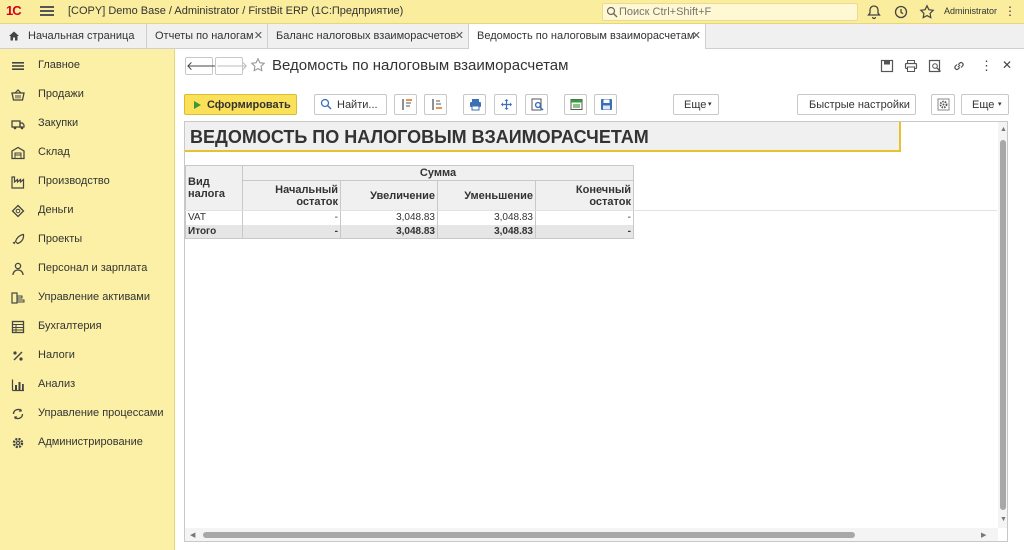 This screenshot has width=1024, height=550. I want to click on history-icon, so click(901, 12).